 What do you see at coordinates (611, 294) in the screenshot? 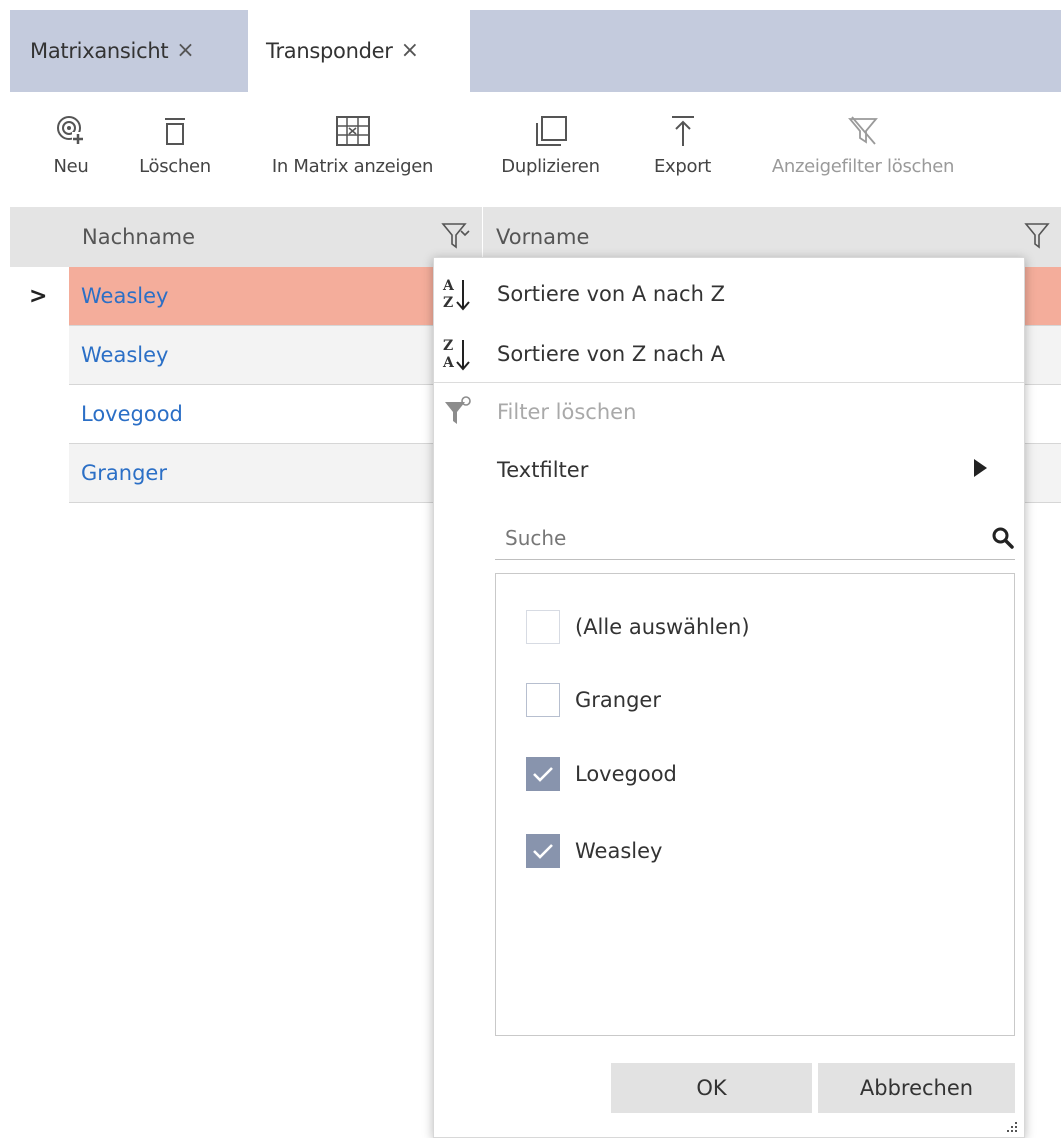
I see `sort-ascending-label: Sortiere von A nach Z` at bounding box center [611, 294].